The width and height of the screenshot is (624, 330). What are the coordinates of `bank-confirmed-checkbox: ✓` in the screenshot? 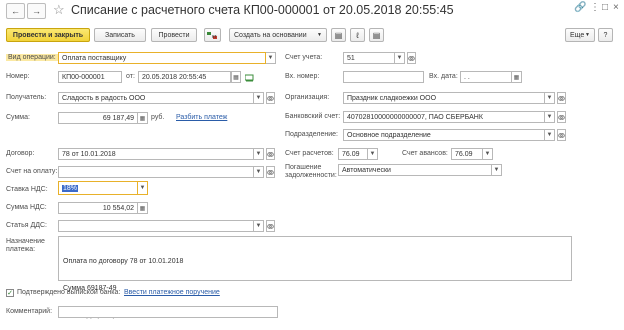 It's located at (10, 293).